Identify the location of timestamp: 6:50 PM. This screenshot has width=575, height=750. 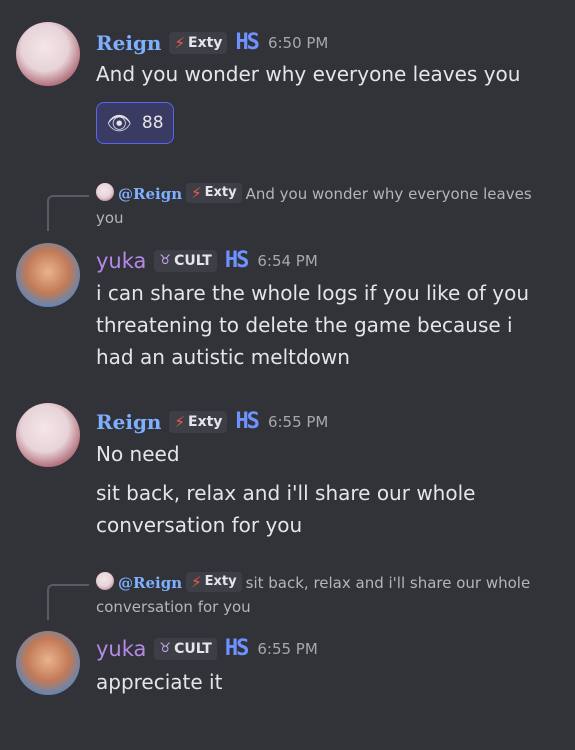
(298, 42).